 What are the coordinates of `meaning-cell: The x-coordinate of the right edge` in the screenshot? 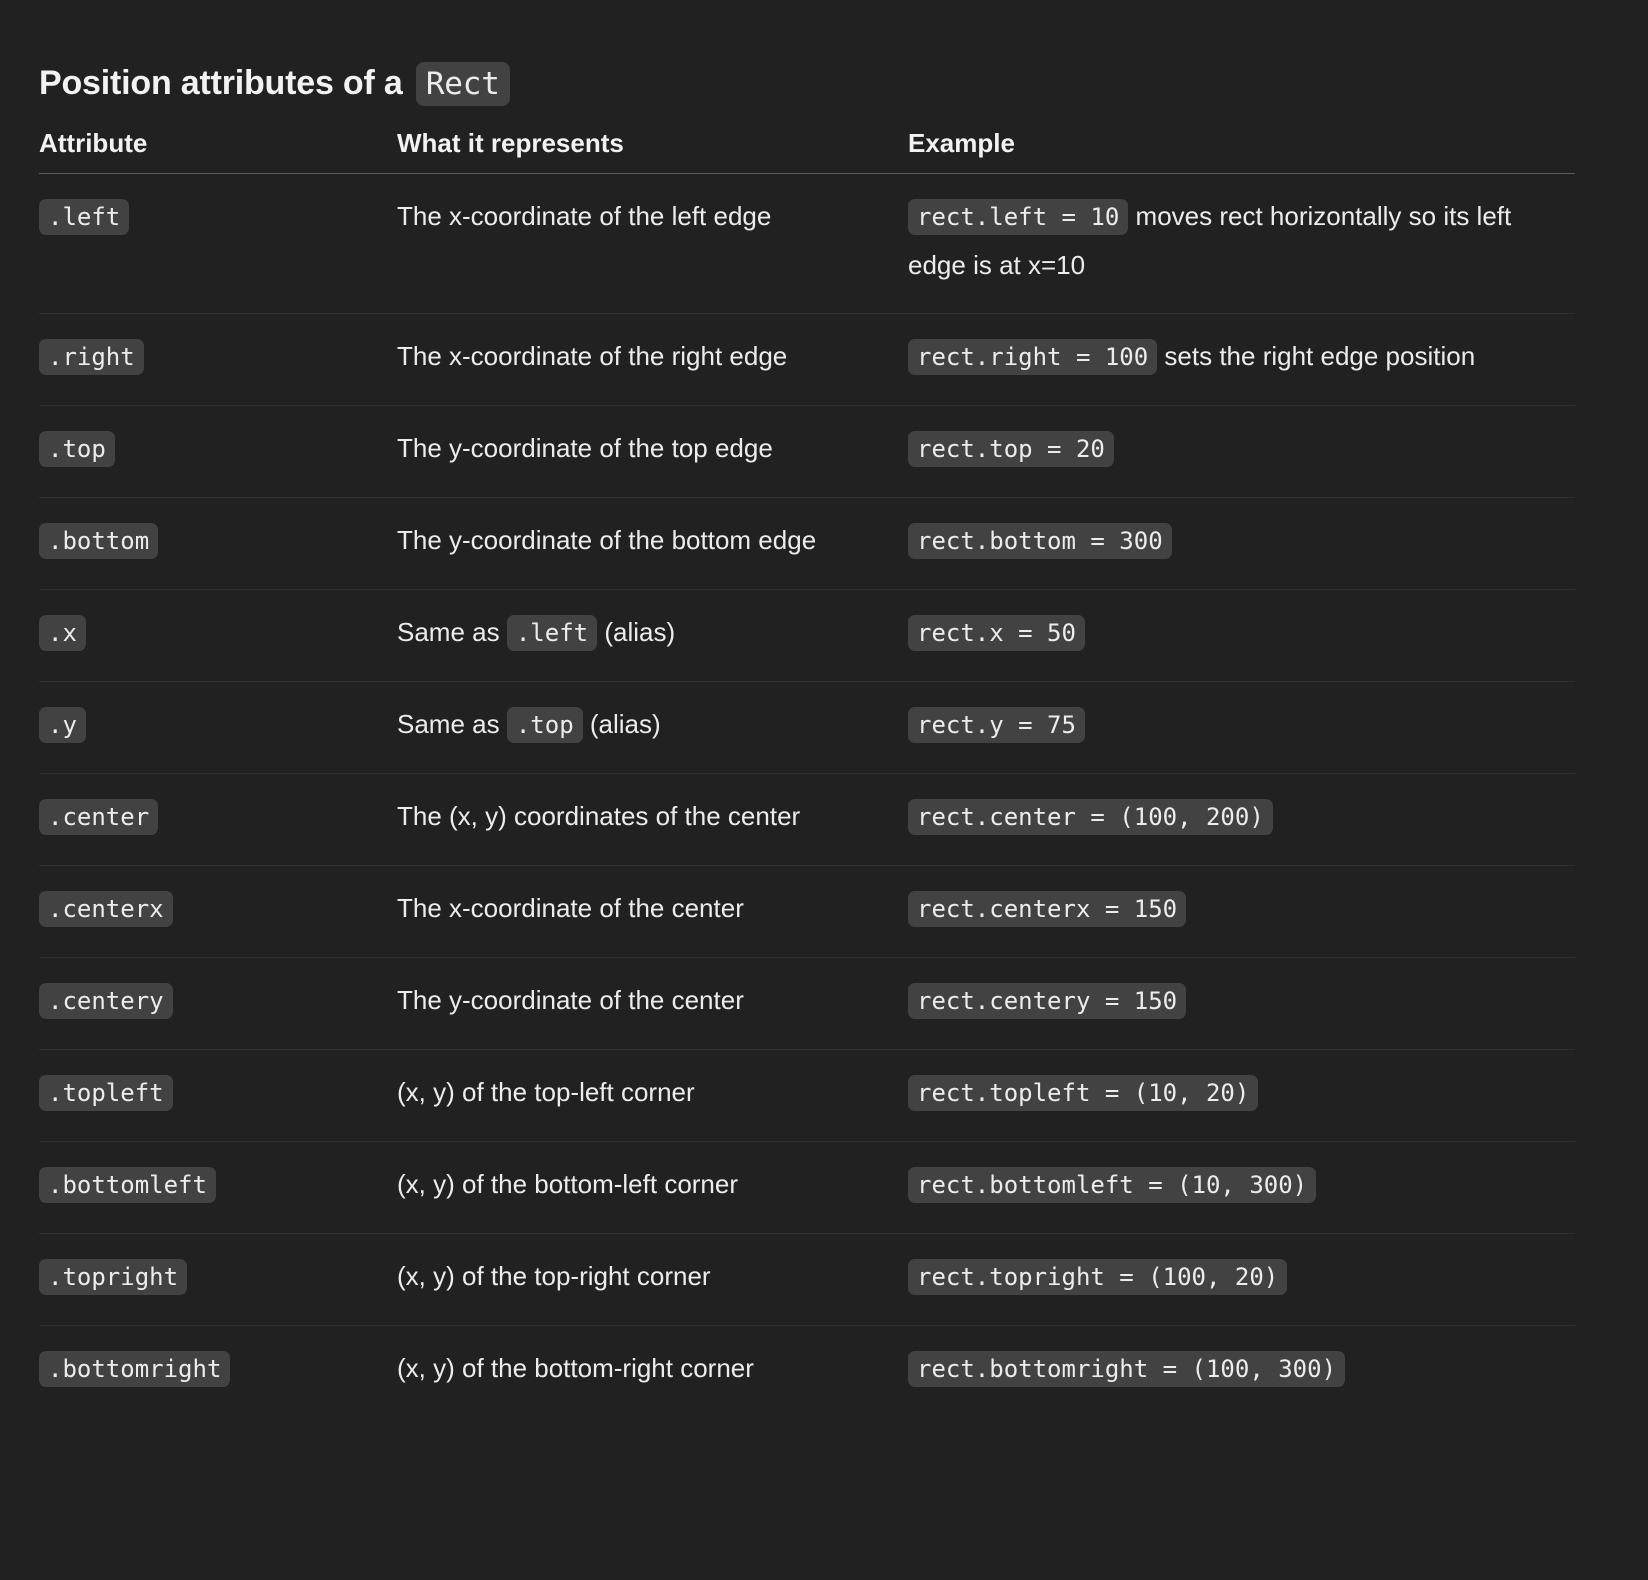 It's located at (652, 359).